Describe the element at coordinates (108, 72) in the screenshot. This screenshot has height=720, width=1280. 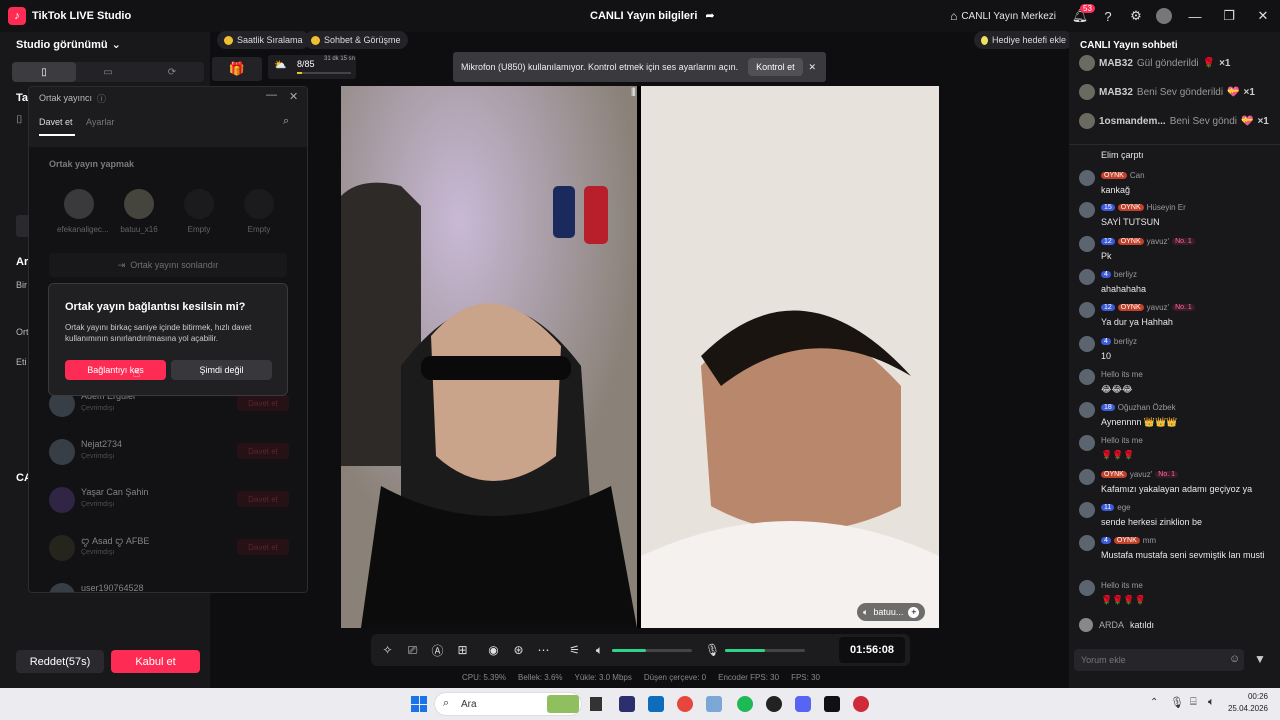
I see `landscape-icon: ▭` at that location.